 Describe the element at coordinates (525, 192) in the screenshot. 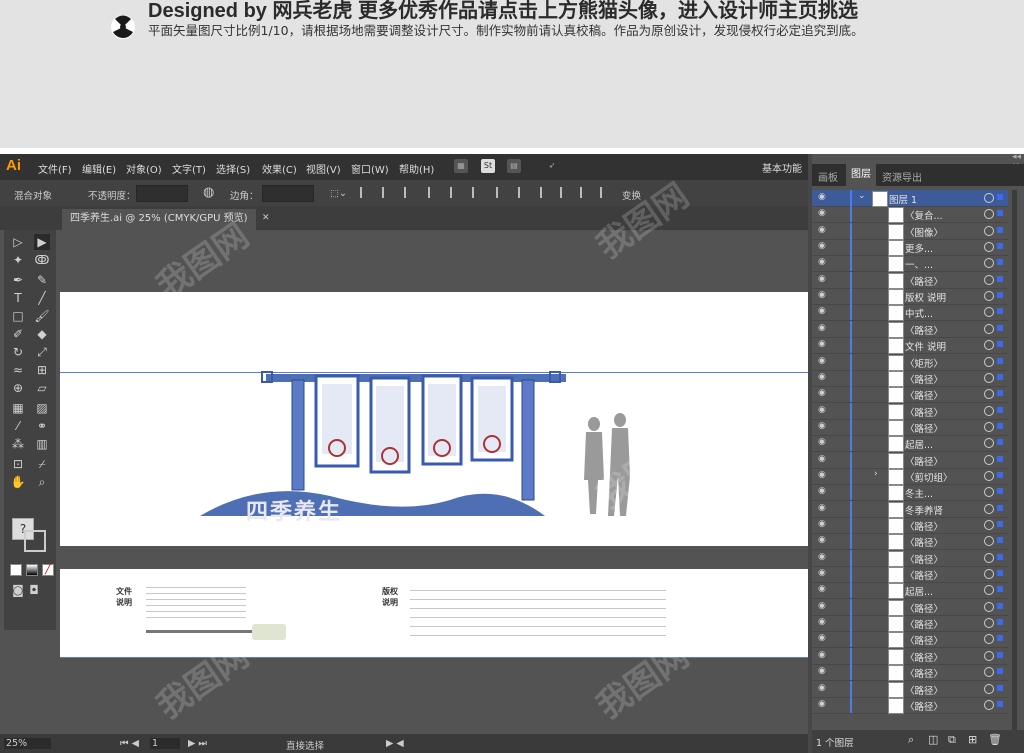

I see `distribute-vcenter-icon` at that location.